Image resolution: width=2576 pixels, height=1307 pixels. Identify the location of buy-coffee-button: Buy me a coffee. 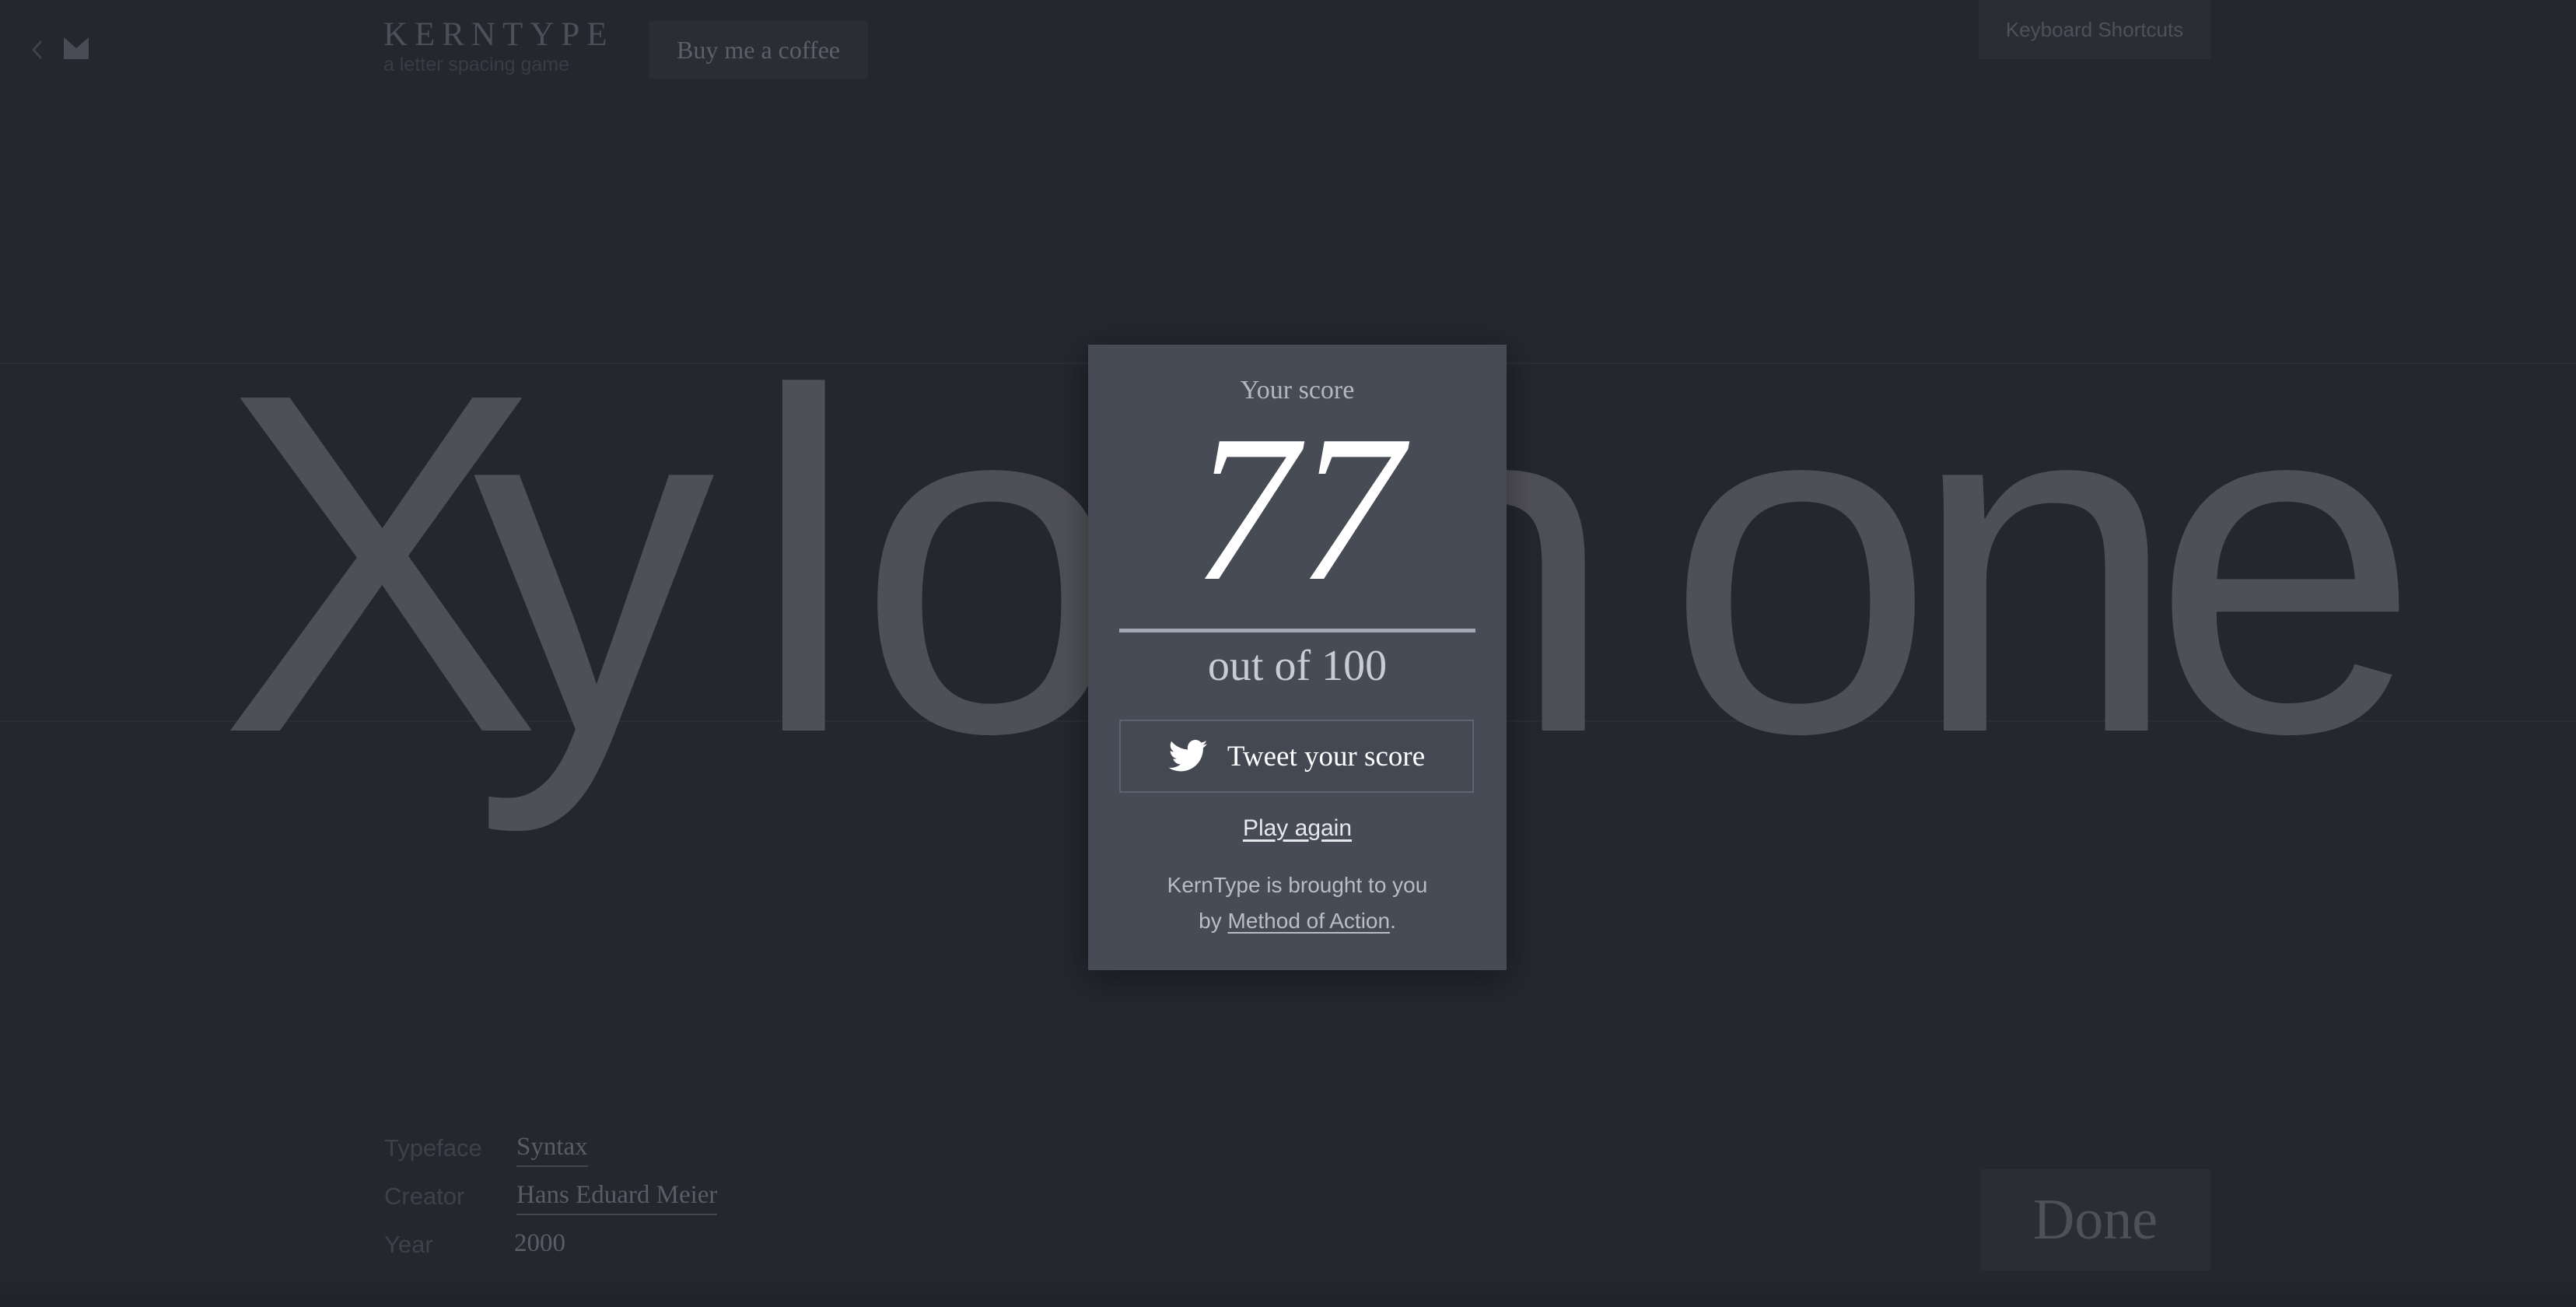
(759, 50).